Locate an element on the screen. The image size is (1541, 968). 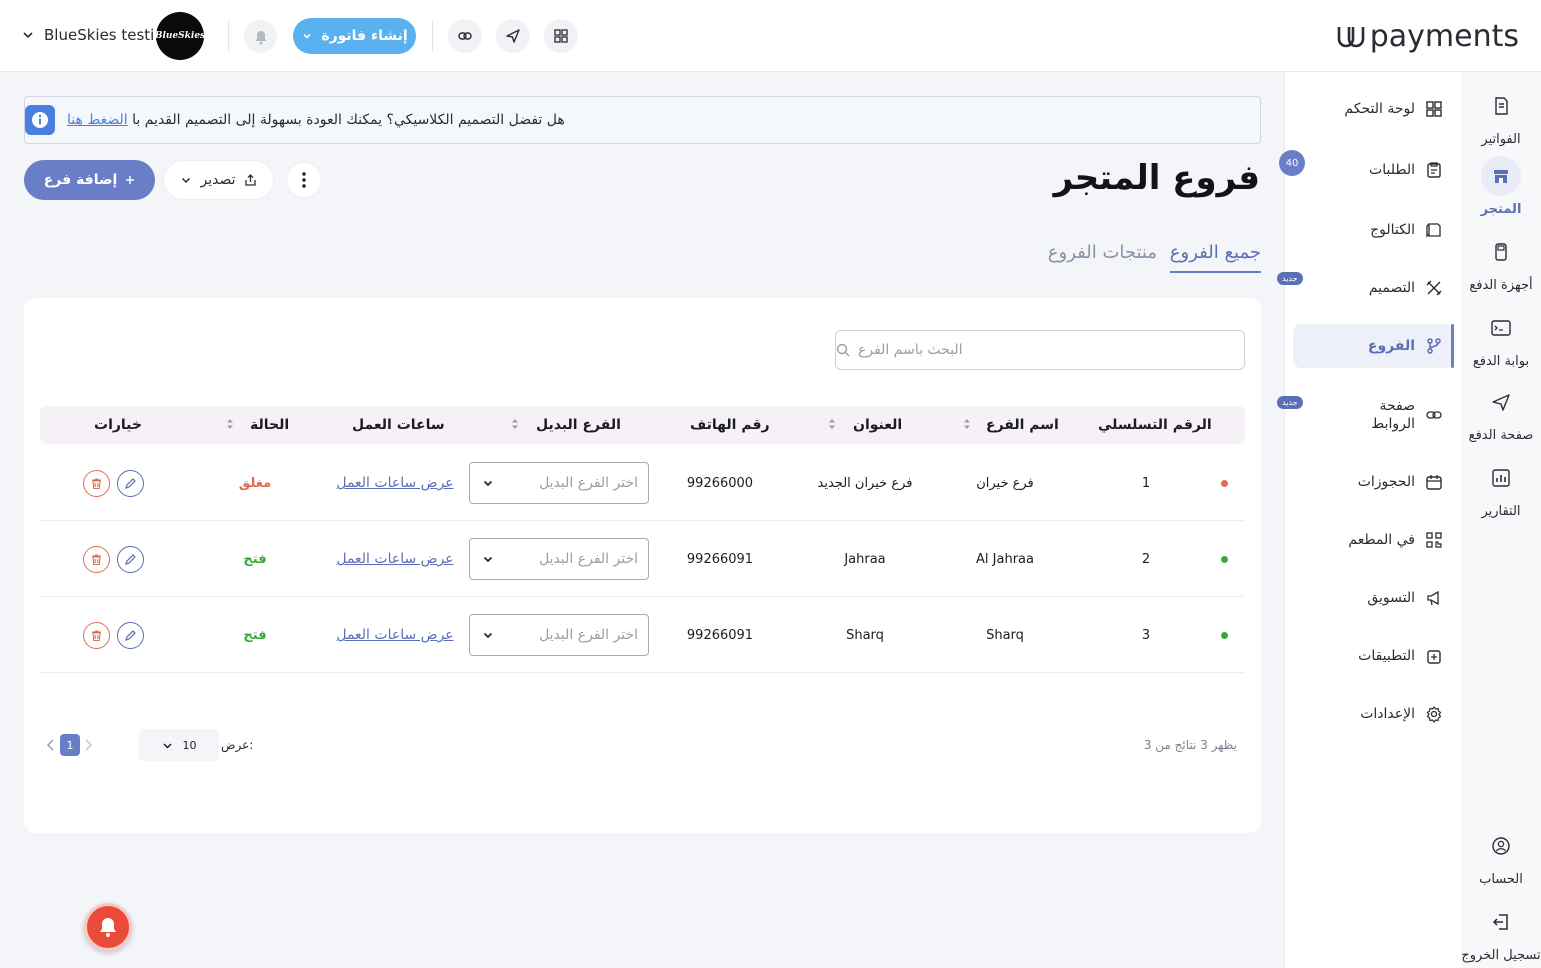
create-invoice-label: إنشاء فاتورة is located at coordinates (364, 36).